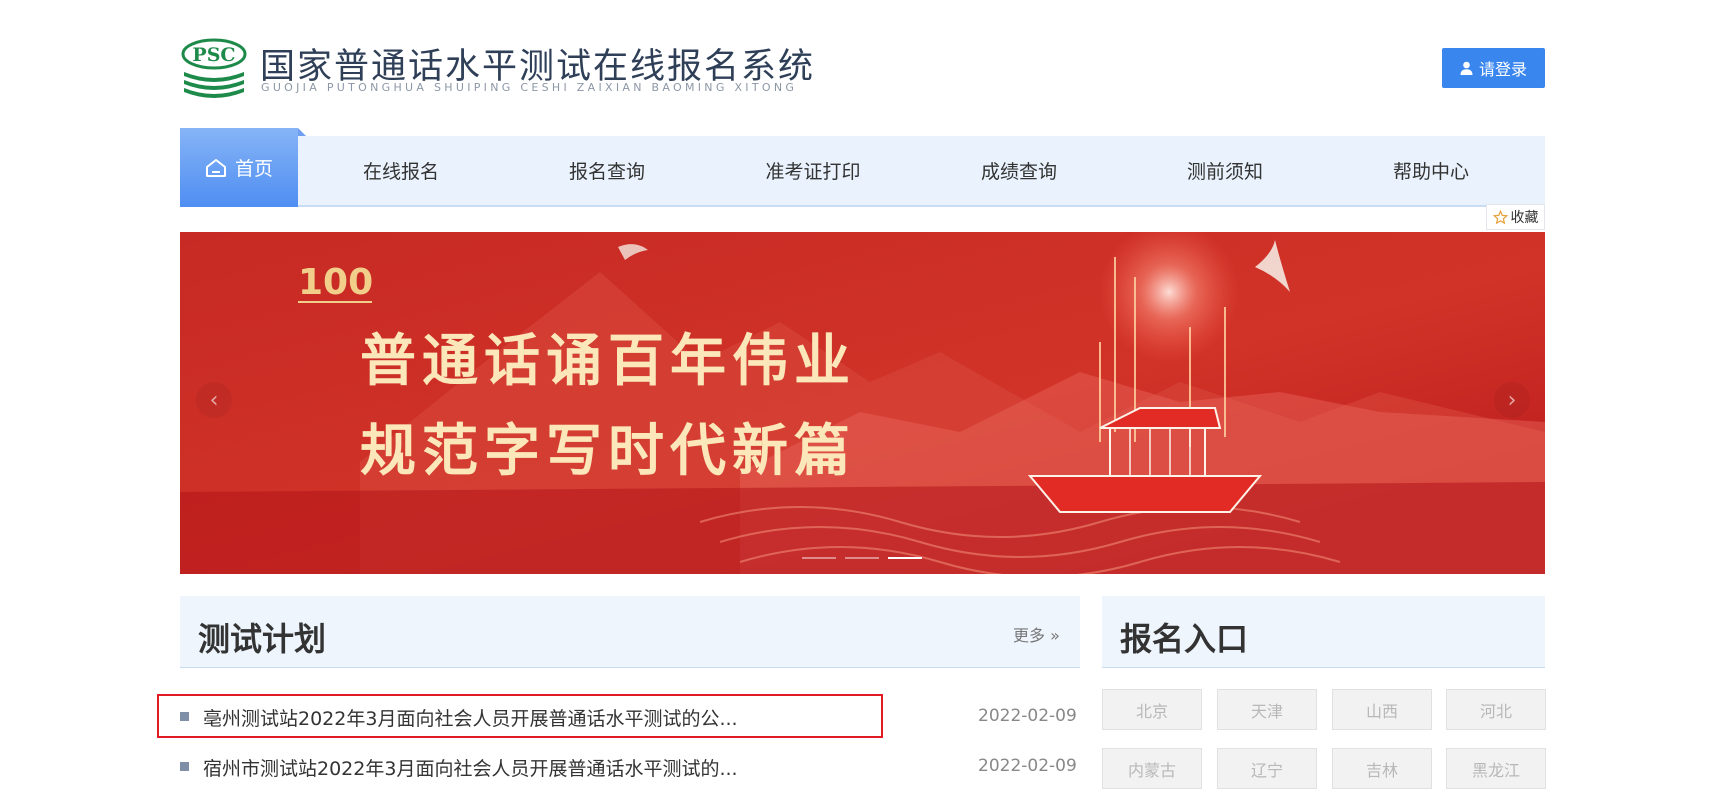  What do you see at coordinates (184, 766) in the screenshot?
I see `bullet-icon` at bounding box center [184, 766].